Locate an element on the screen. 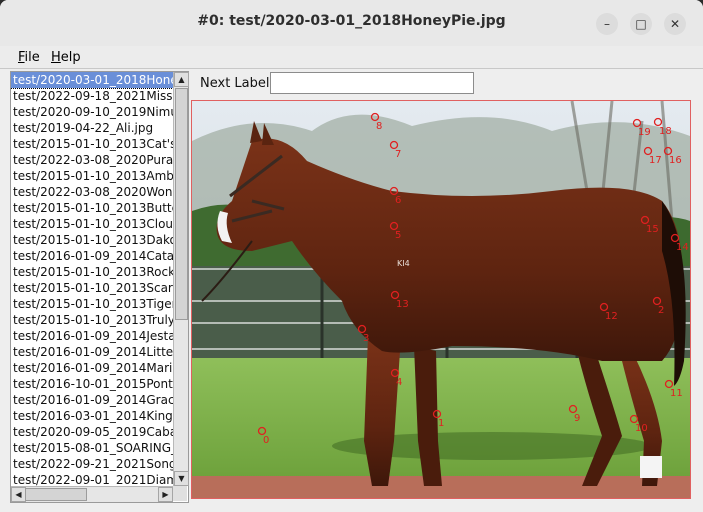  file-list-item: test/2015-01-10_2013Scarlet.jpg is located at coordinates (92, 288).